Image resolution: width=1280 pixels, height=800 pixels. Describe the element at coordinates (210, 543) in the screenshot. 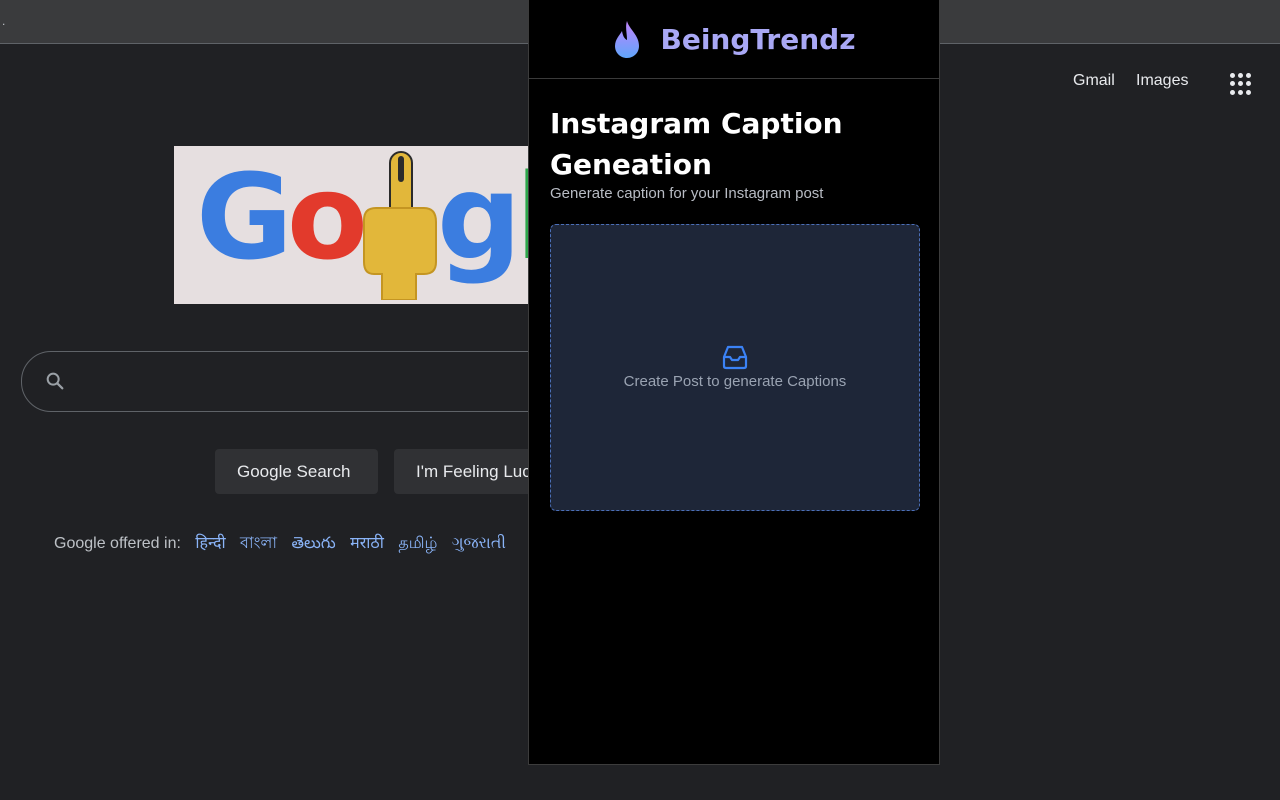

I see `language-link: हिन्दी` at that location.